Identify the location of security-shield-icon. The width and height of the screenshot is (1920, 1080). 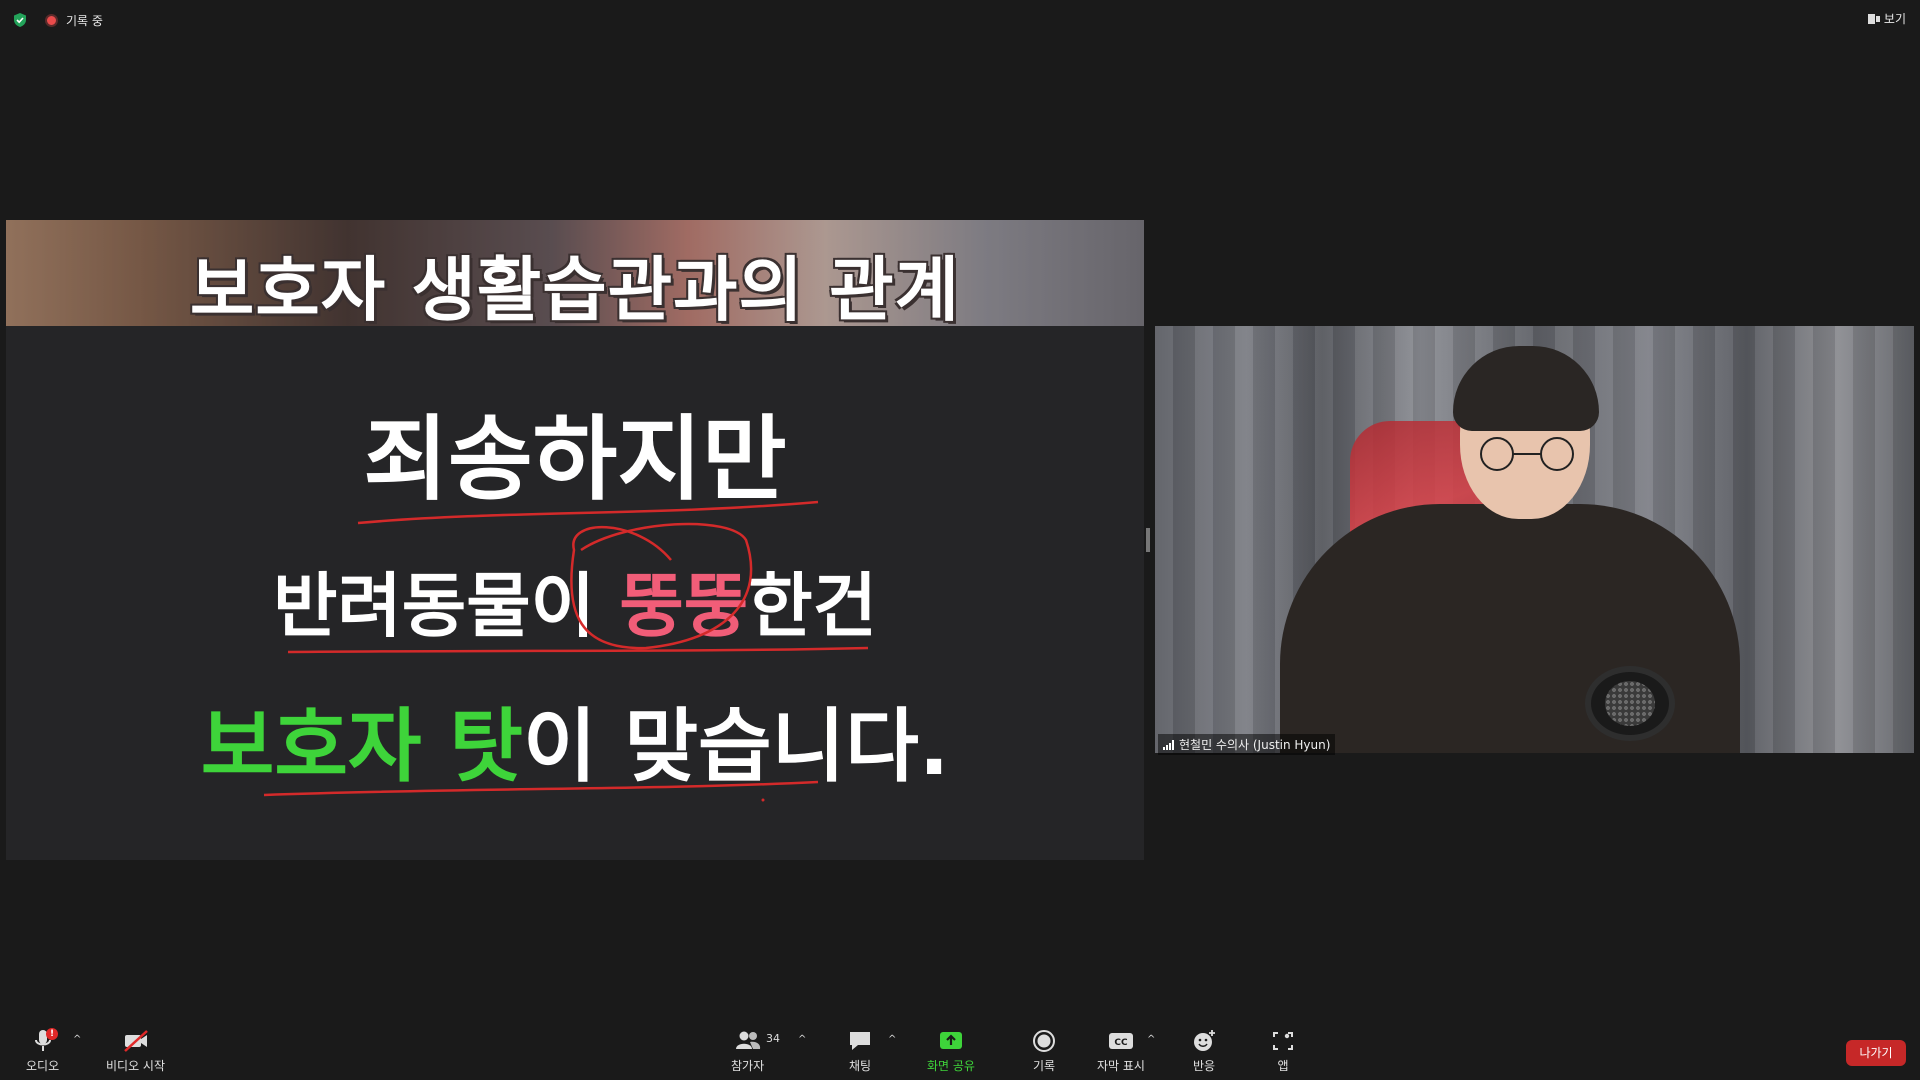
(20, 20).